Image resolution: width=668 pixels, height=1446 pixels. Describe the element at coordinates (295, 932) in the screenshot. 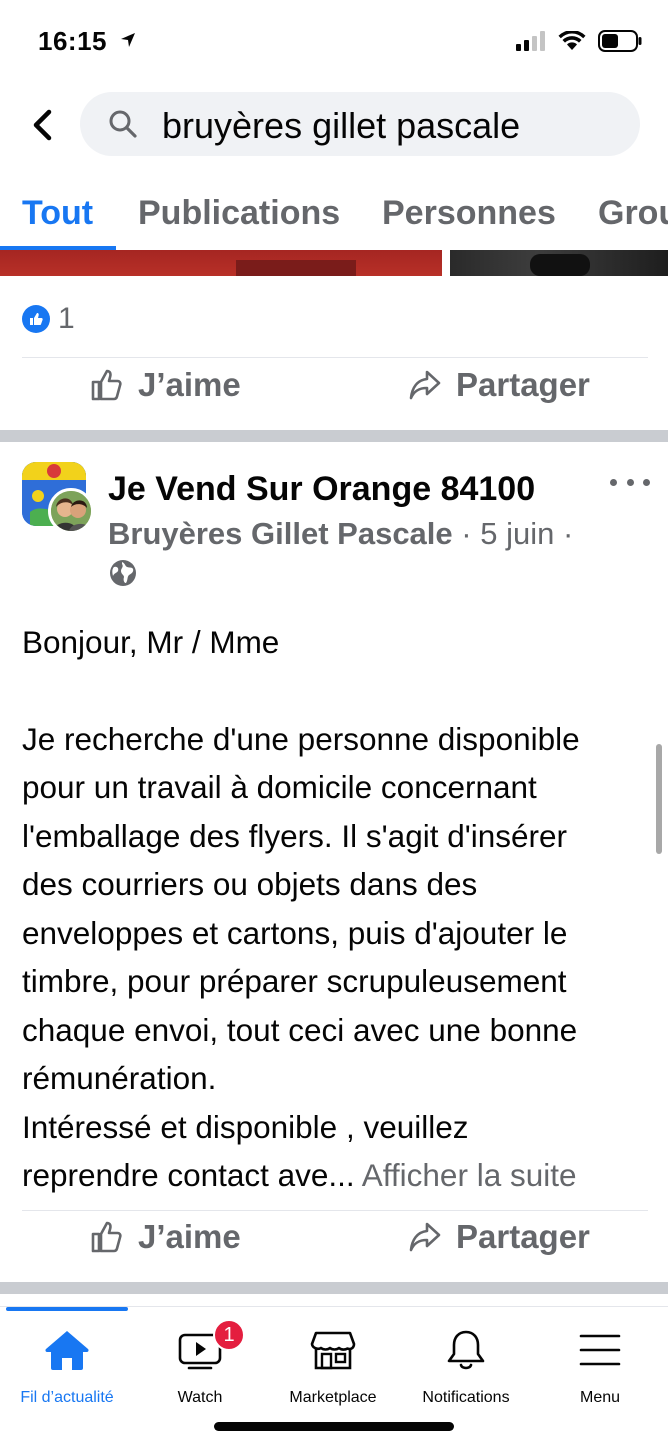

I see `post-text-line: enveloppes et cartons, puis d'ajouter le` at that location.